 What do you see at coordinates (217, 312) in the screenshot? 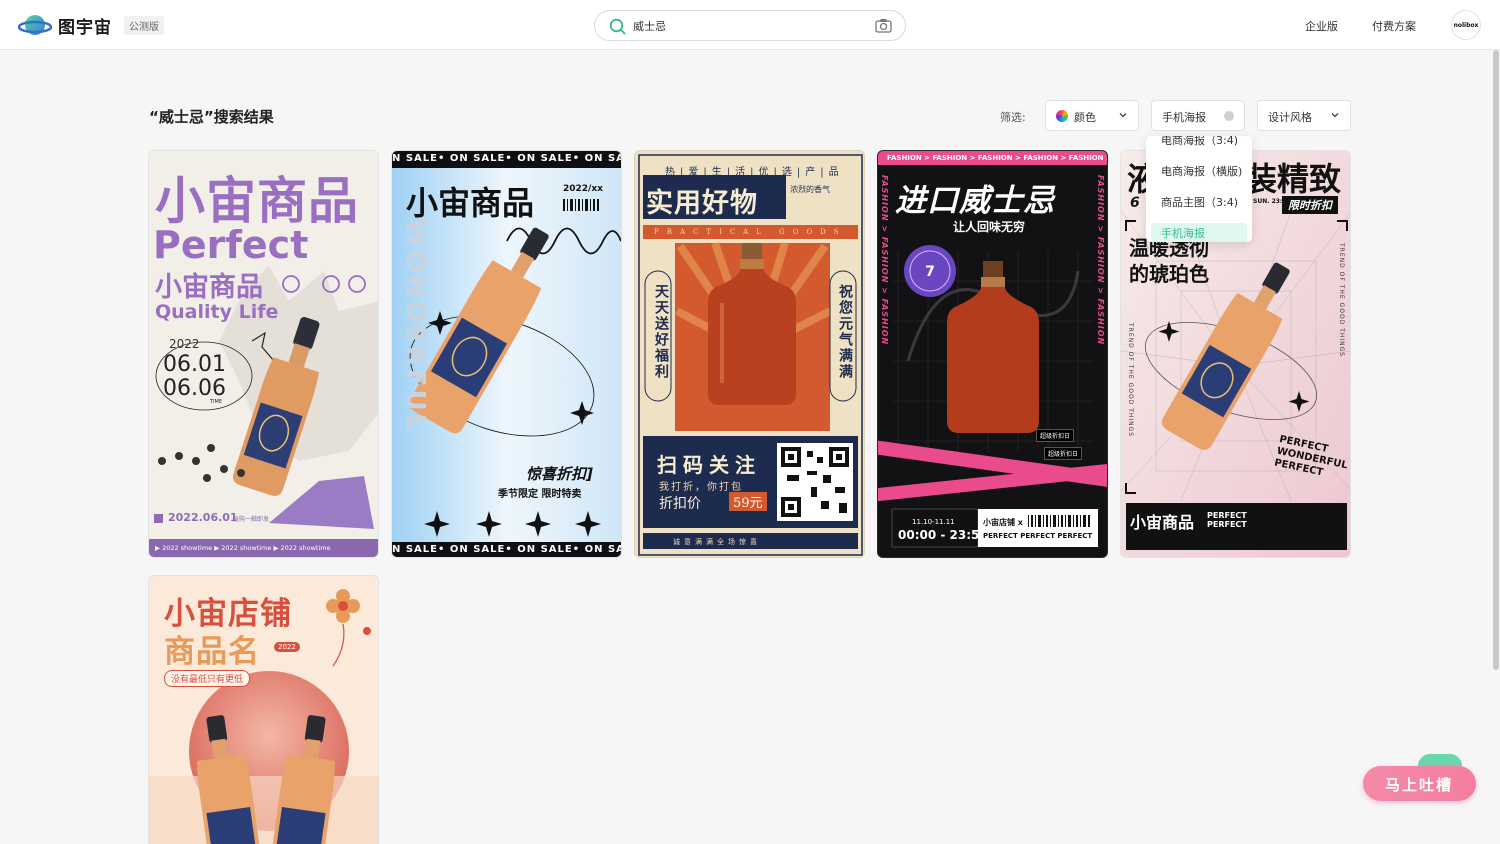
I see `card-quality: Quality Life` at bounding box center [217, 312].